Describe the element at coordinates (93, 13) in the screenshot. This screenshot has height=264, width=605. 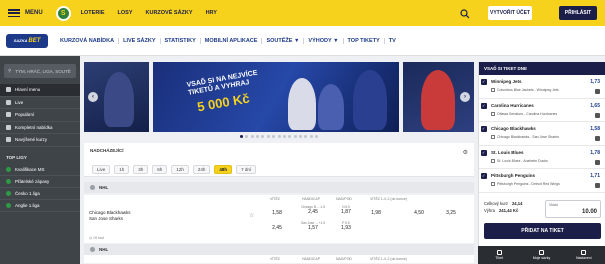
I see `top-nav-lottery: LOTERIE` at that location.